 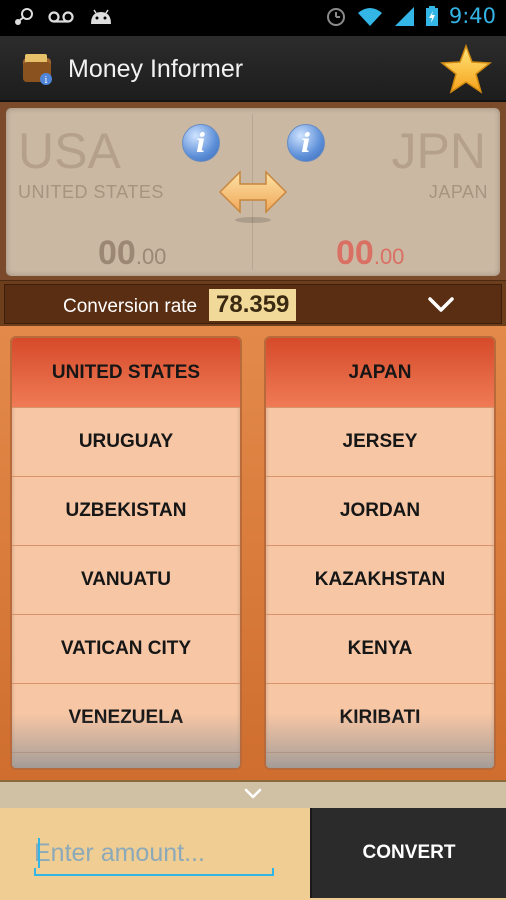 What do you see at coordinates (126, 511) in the screenshot?
I see `from-country-item: UZBEKISTAN` at bounding box center [126, 511].